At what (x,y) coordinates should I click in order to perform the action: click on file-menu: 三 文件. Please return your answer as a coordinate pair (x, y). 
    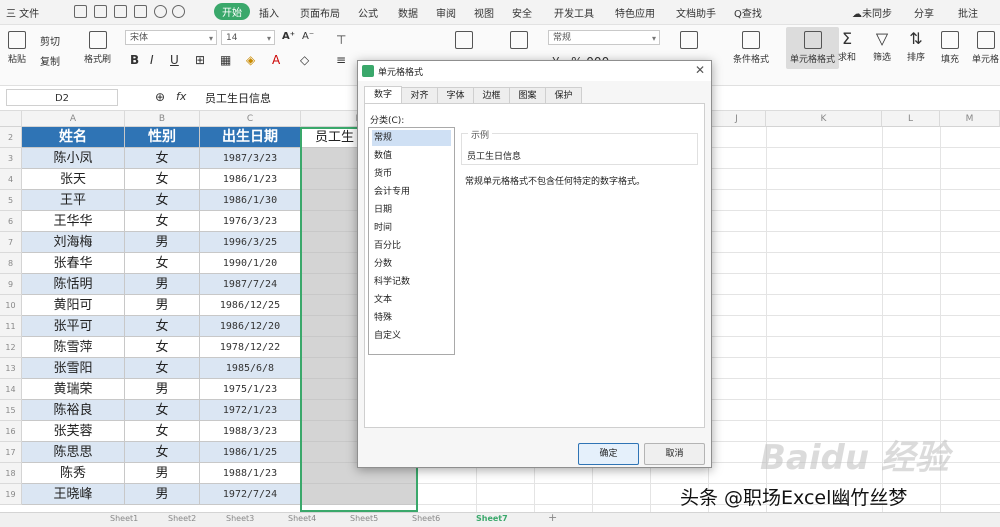
    Looking at the image, I should click on (22, 12).